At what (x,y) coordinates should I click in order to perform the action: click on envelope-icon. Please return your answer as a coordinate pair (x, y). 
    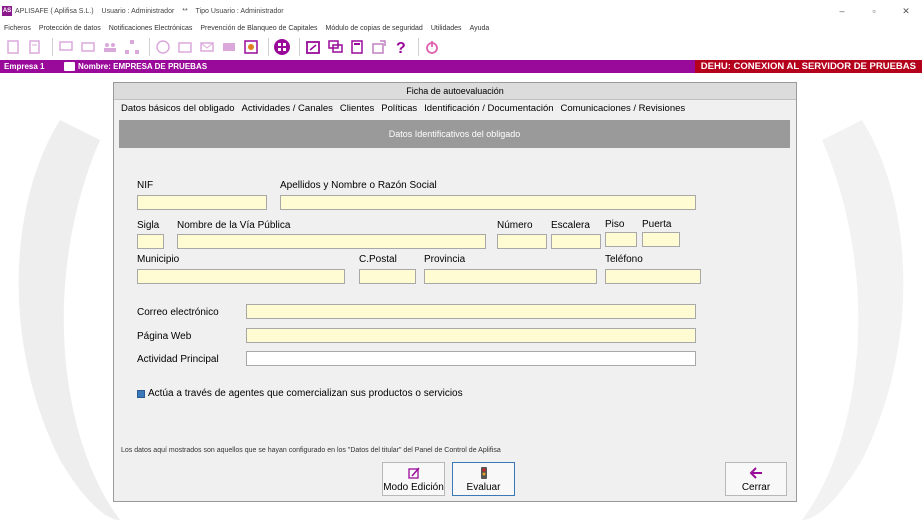
    Looking at the image, I should click on (229, 47).